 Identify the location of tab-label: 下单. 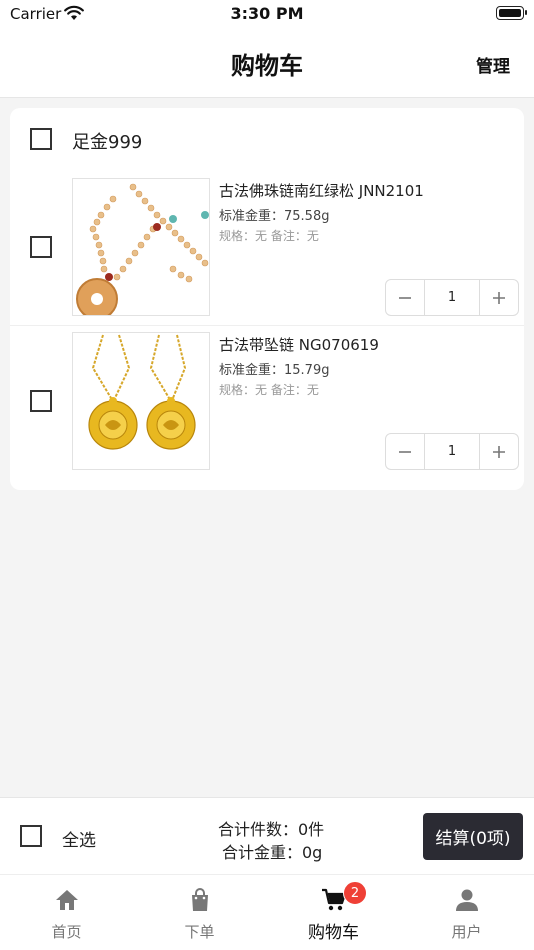
(199, 932).